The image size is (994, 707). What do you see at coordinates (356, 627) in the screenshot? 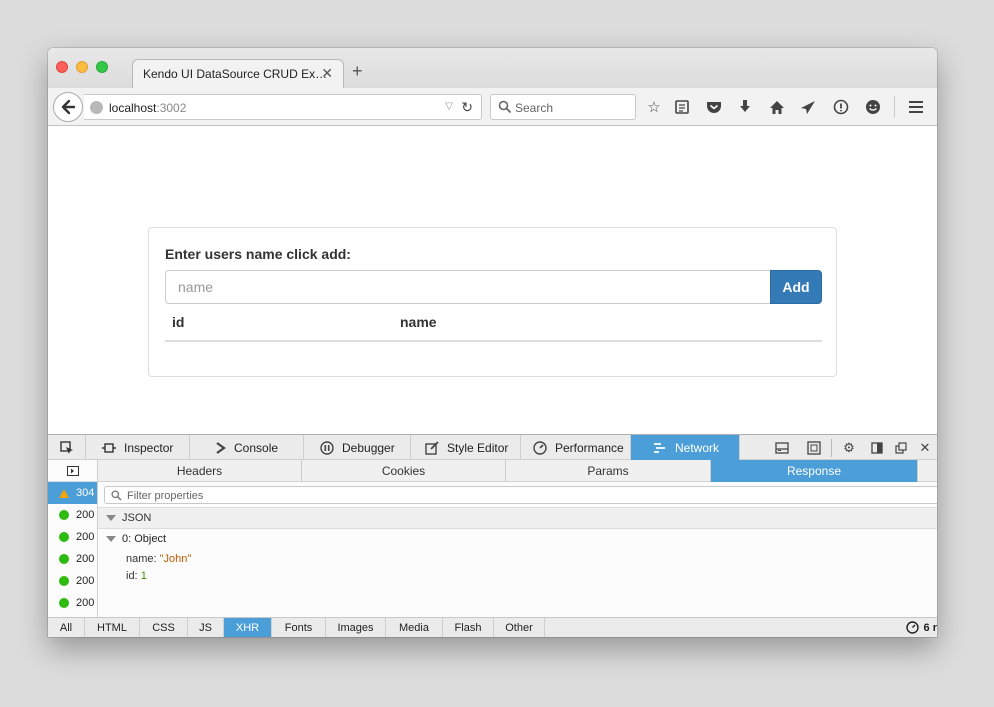
I see `filter-images: Images` at bounding box center [356, 627].